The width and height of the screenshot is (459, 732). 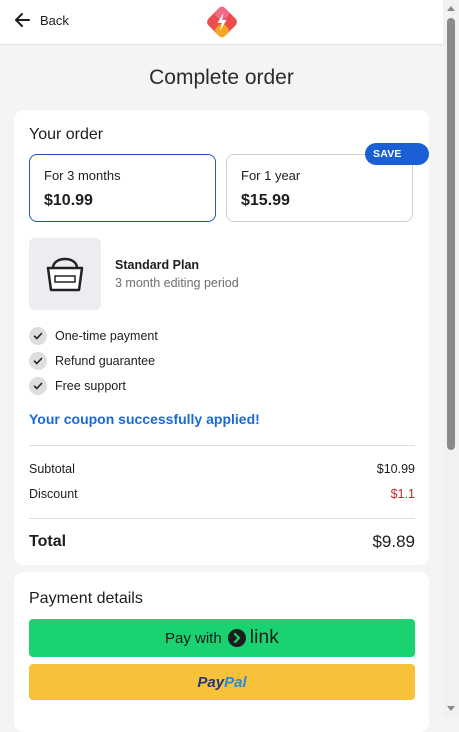 I want to click on feature-item: One-time payment, so click(x=93, y=336).